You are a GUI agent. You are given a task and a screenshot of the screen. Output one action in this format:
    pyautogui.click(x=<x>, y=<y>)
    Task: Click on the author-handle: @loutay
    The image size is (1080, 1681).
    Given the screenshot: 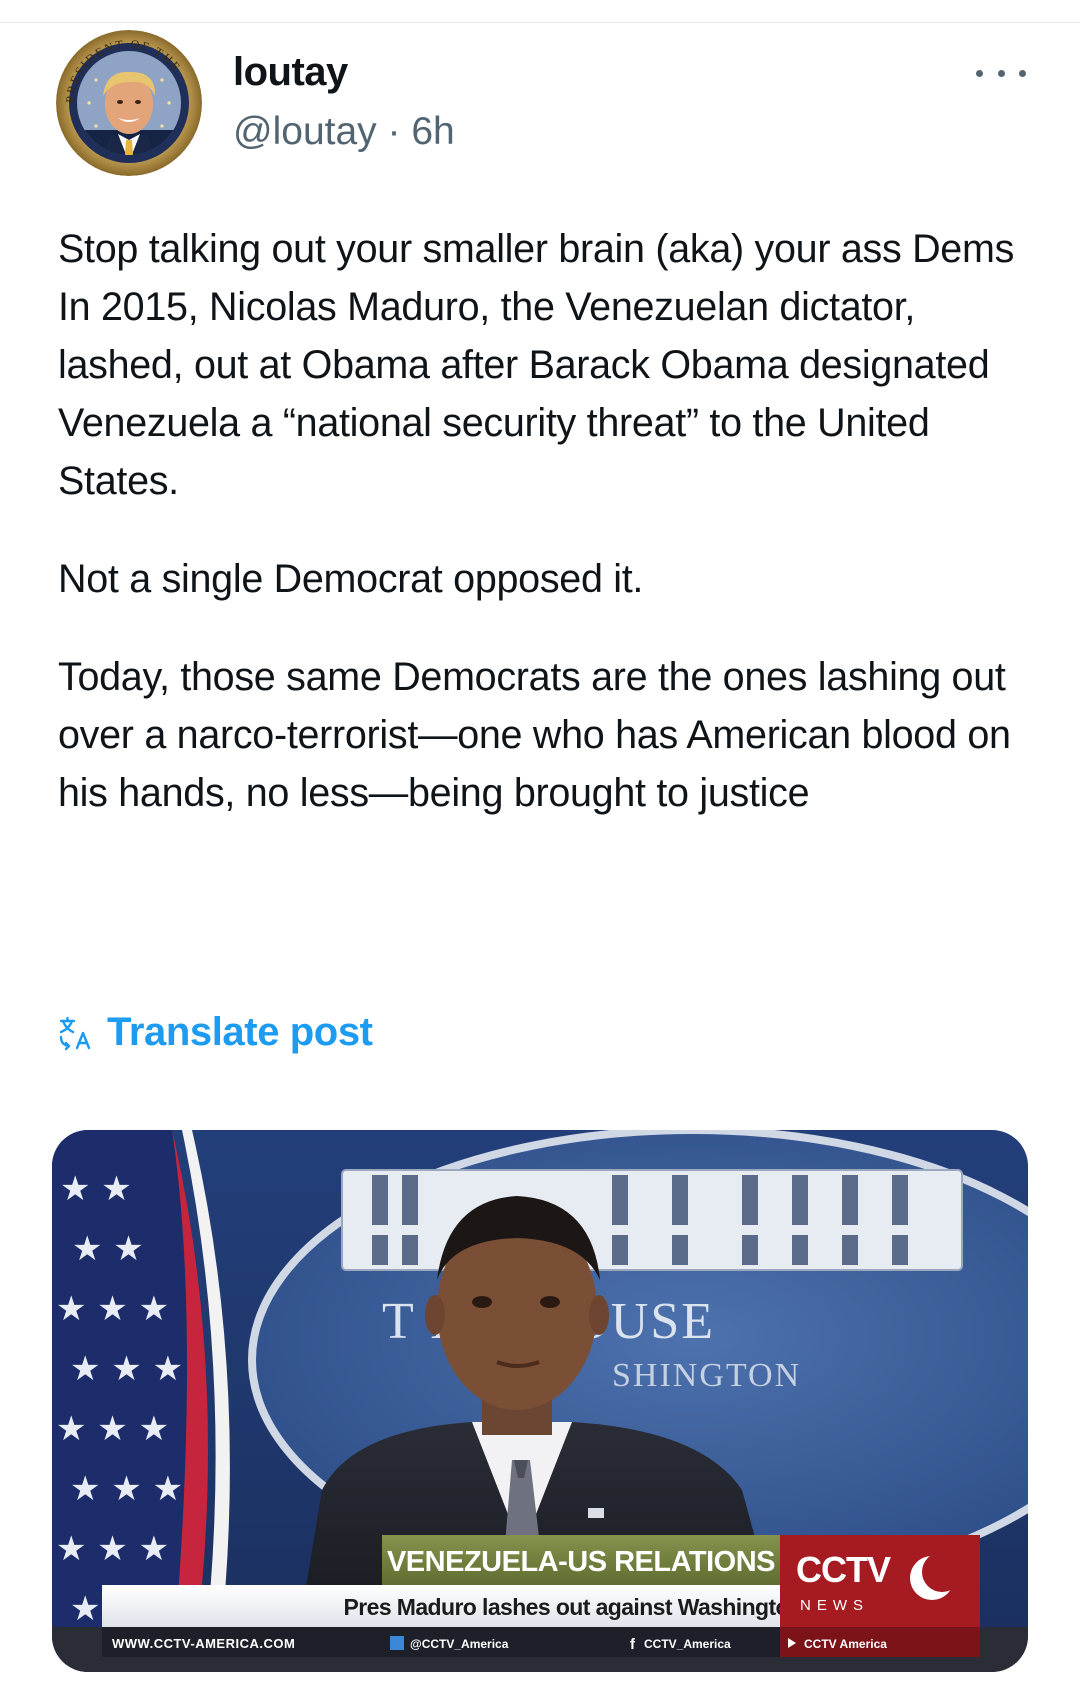 What is the action you would take?
    pyautogui.click(x=305, y=131)
    